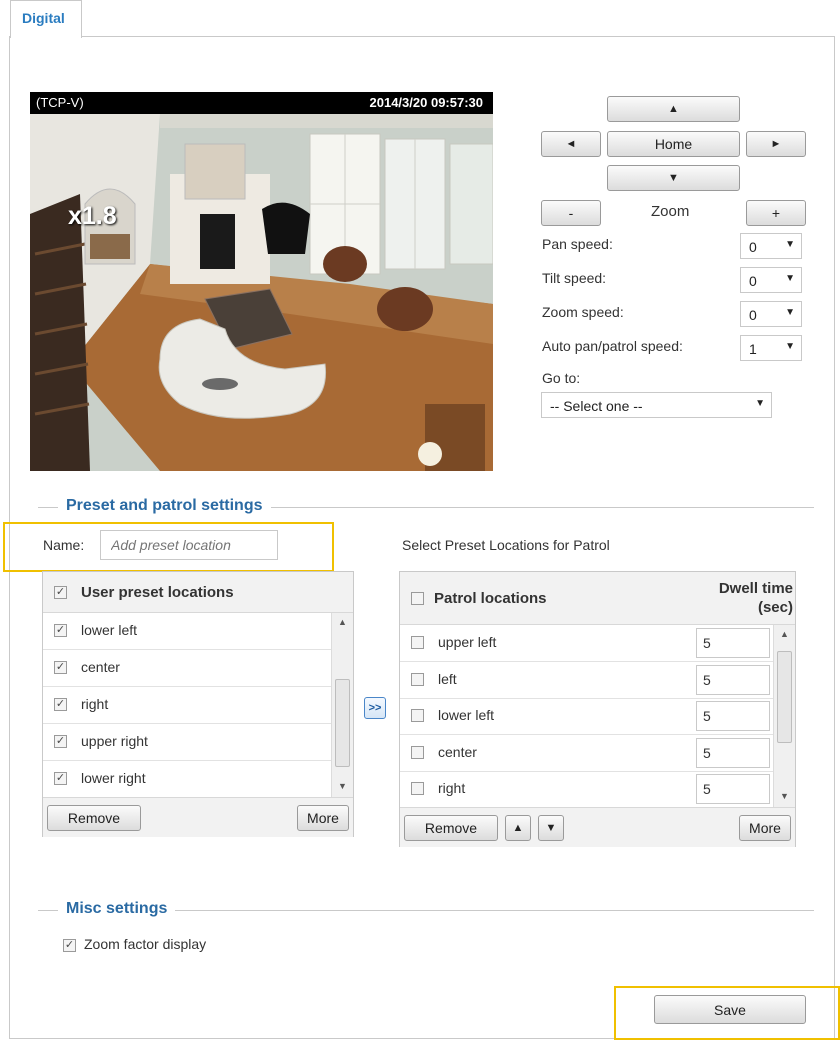 The image size is (840, 1040). Describe the element at coordinates (771, 348) in the screenshot. I see `auto-speed-select: 1 ▼` at that location.